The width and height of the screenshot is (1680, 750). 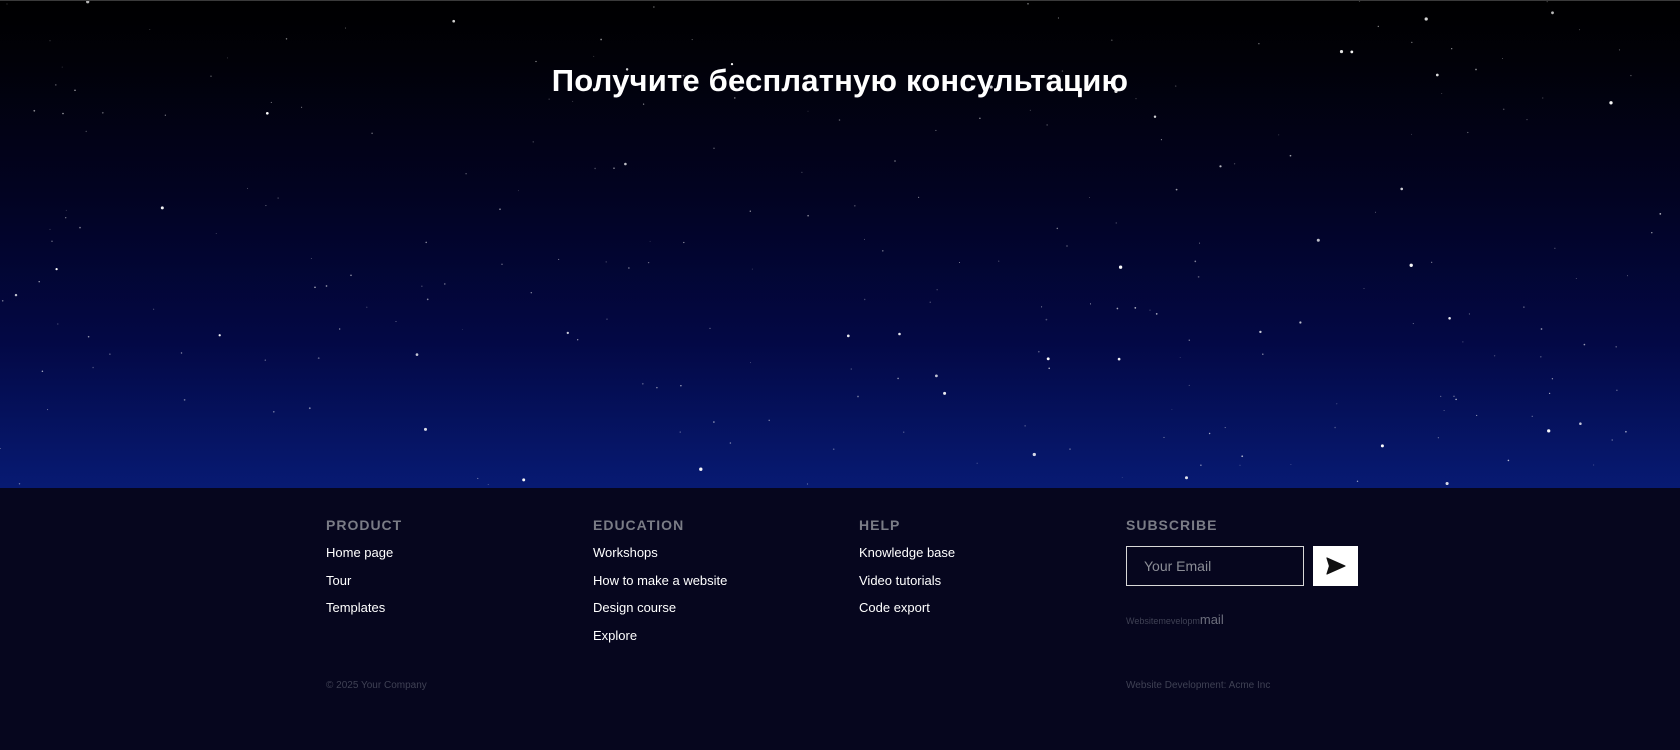 What do you see at coordinates (364, 613) in the screenshot?
I see `footer-link-templates: Templates` at bounding box center [364, 613].